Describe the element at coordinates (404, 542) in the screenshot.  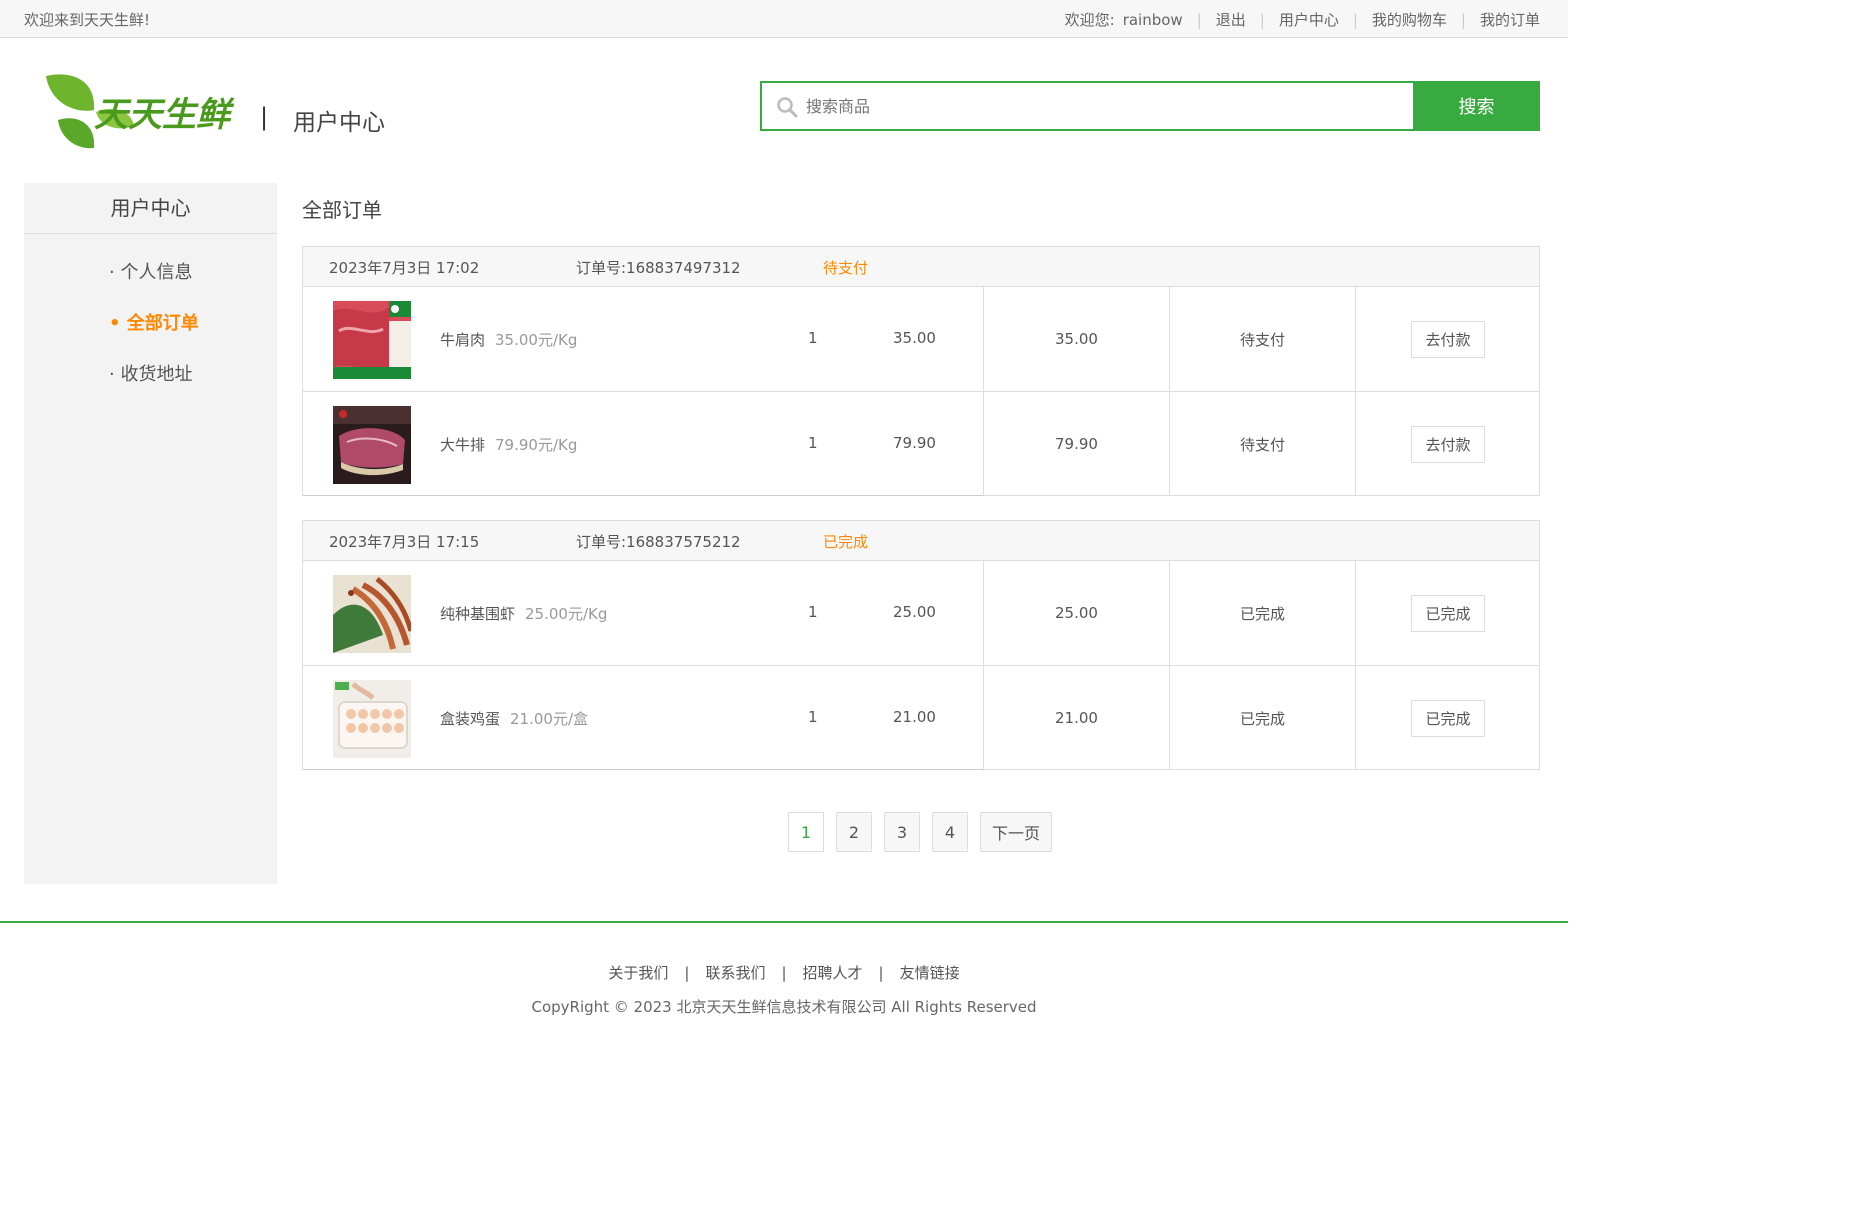
I see `order-date: 2023年7月3日 17:15` at that location.